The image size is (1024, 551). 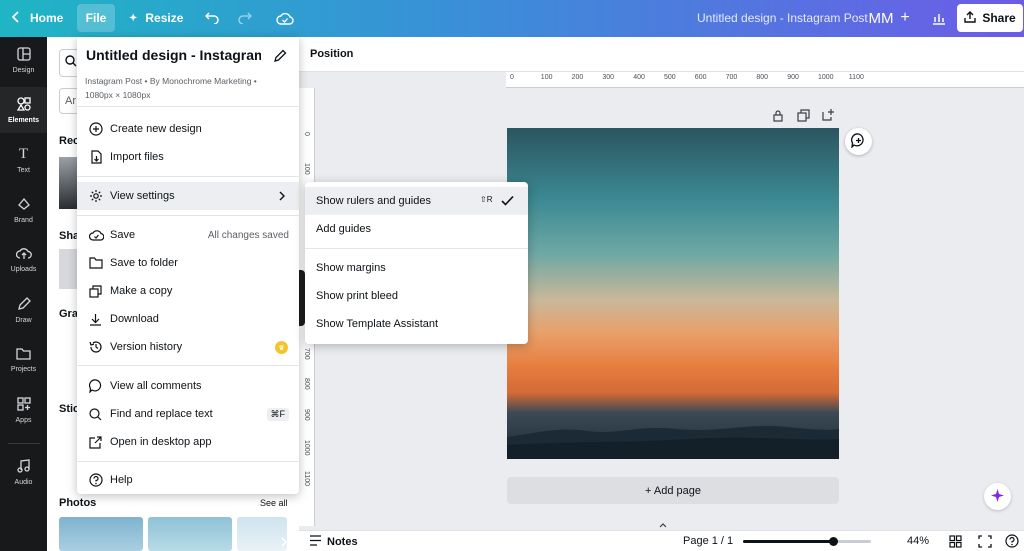 What do you see at coordinates (280, 57) in the screenshot?
I see `edit-title-icon` at bounding box center [280, 57].